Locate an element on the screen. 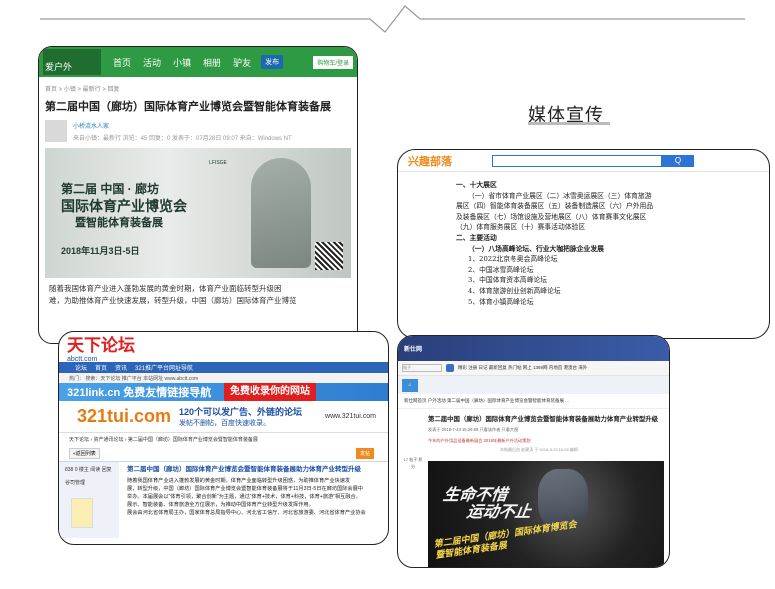 This screenshot has height=589, width=775. ad-subline: 发帖不删帖，百度快速收录。 is located at coordinates (224, 423).